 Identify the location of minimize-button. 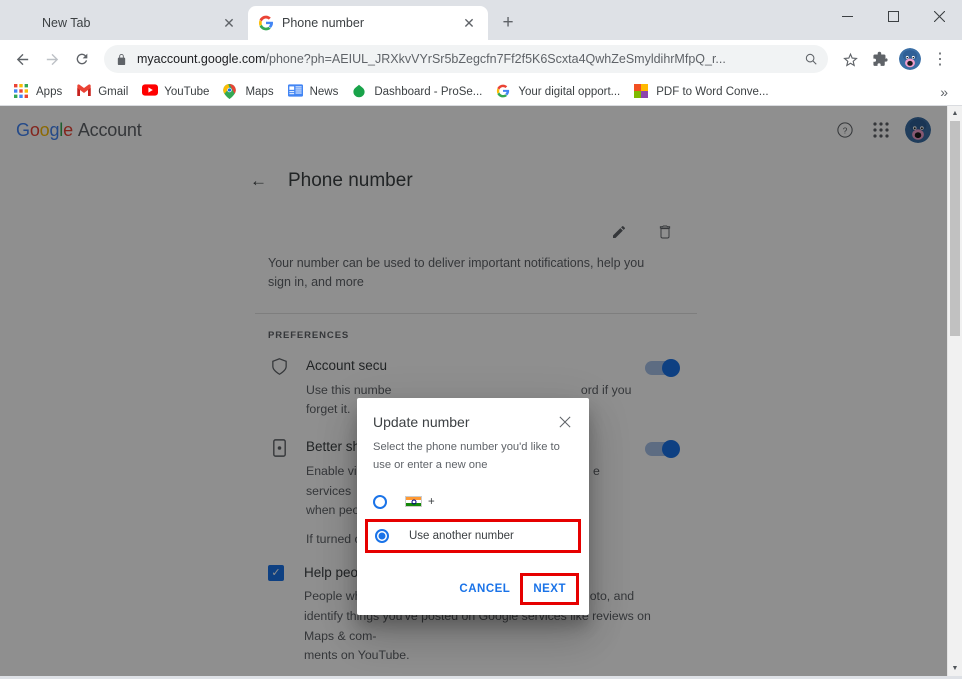
(847, 16).